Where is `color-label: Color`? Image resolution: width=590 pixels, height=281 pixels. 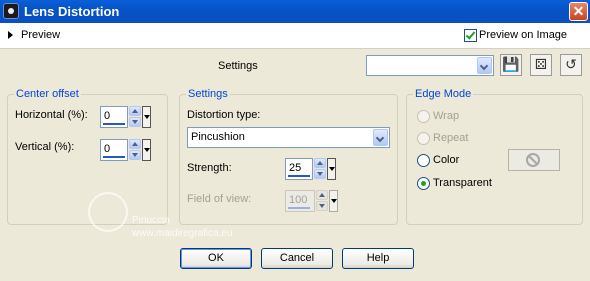 color-label: Color is located at coordinates (446, 160).